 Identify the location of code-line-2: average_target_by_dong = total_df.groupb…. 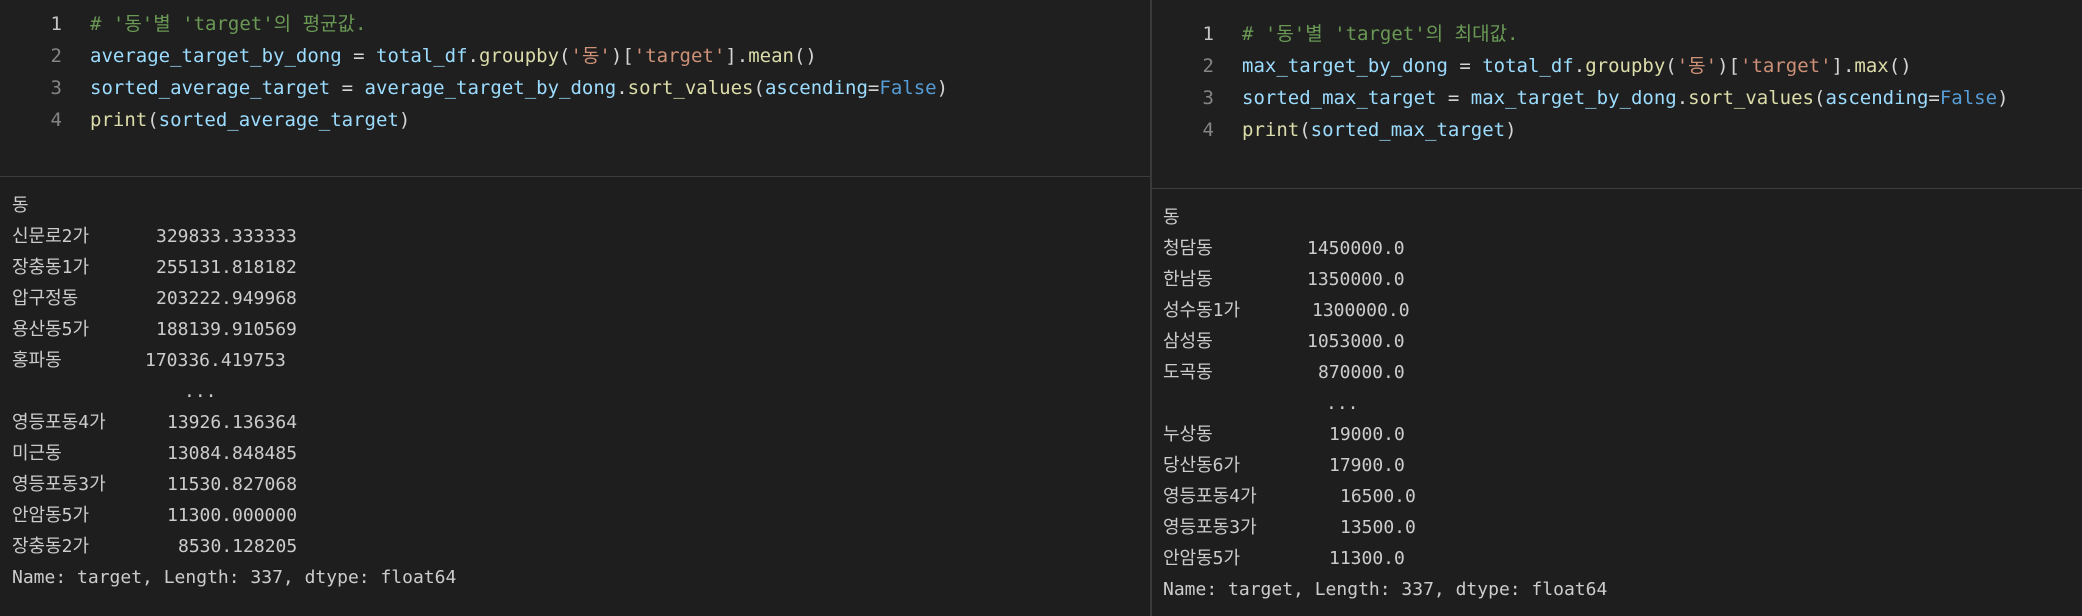
(453, 56).